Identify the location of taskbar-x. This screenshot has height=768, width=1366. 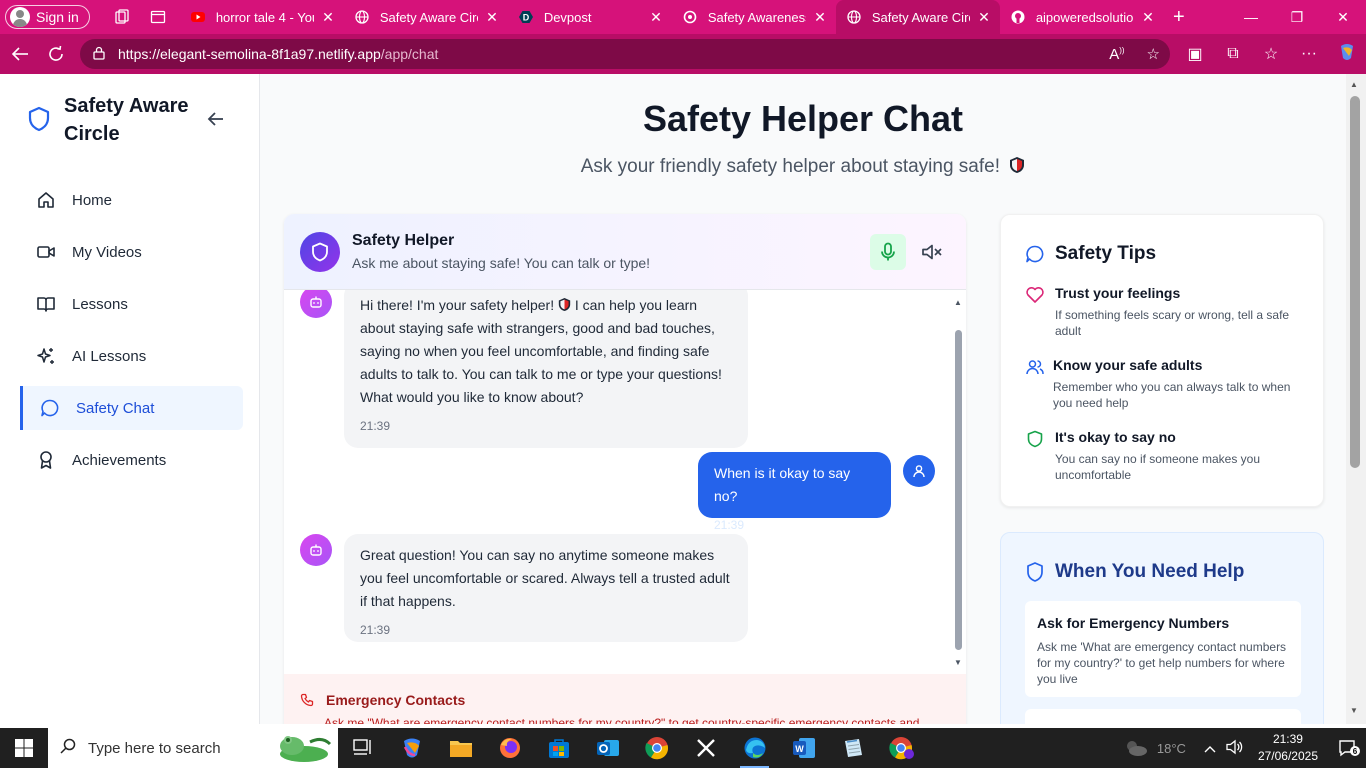
(705, 748).